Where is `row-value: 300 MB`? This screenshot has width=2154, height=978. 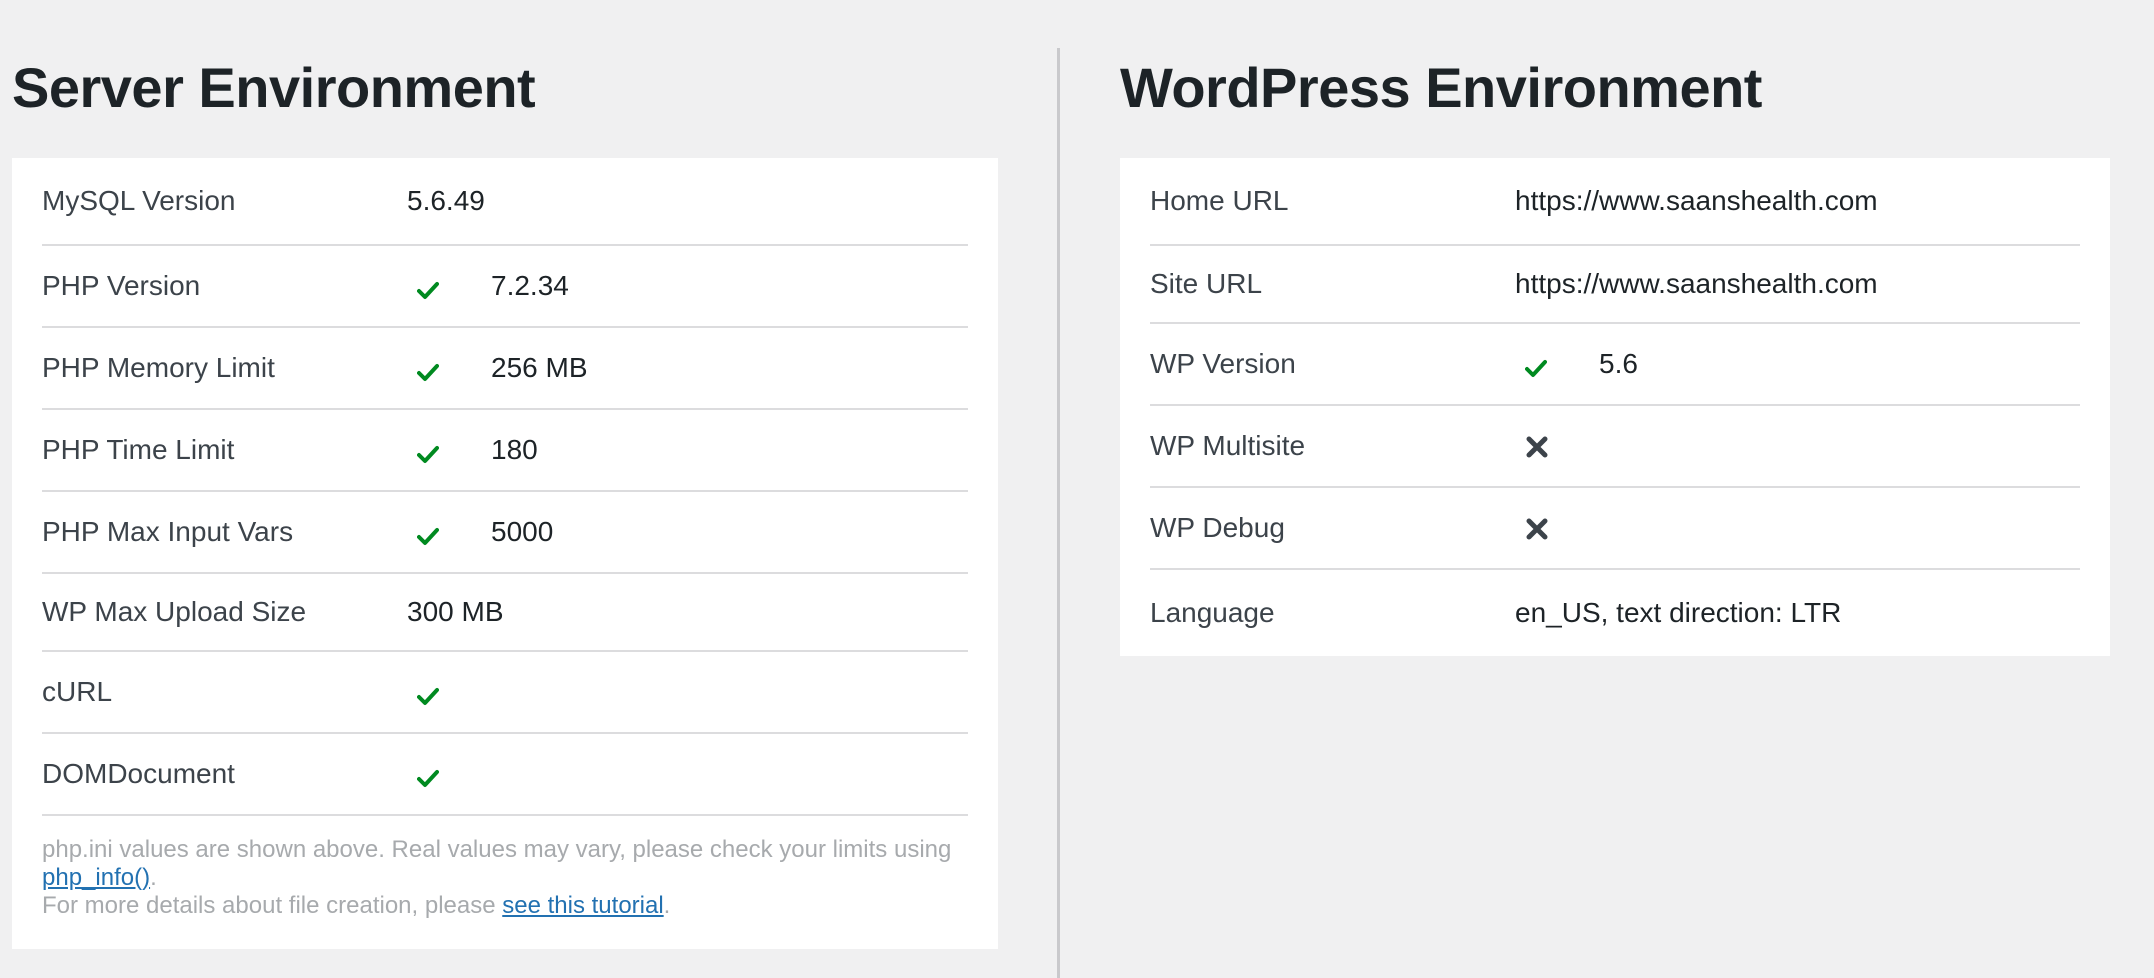 row-value: 300 MB is located at coordinates (455, 611).